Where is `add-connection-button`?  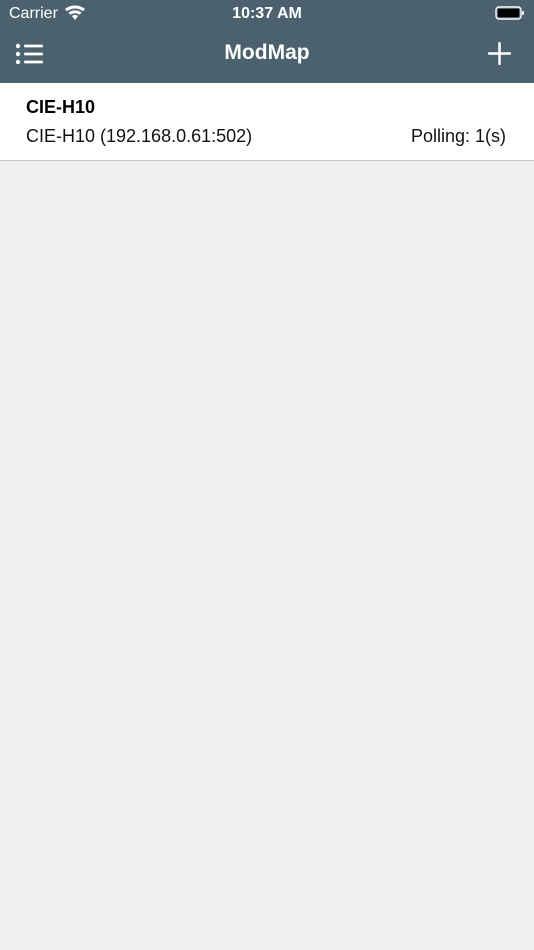 add-connection-button is located at coordinates (499, 53).